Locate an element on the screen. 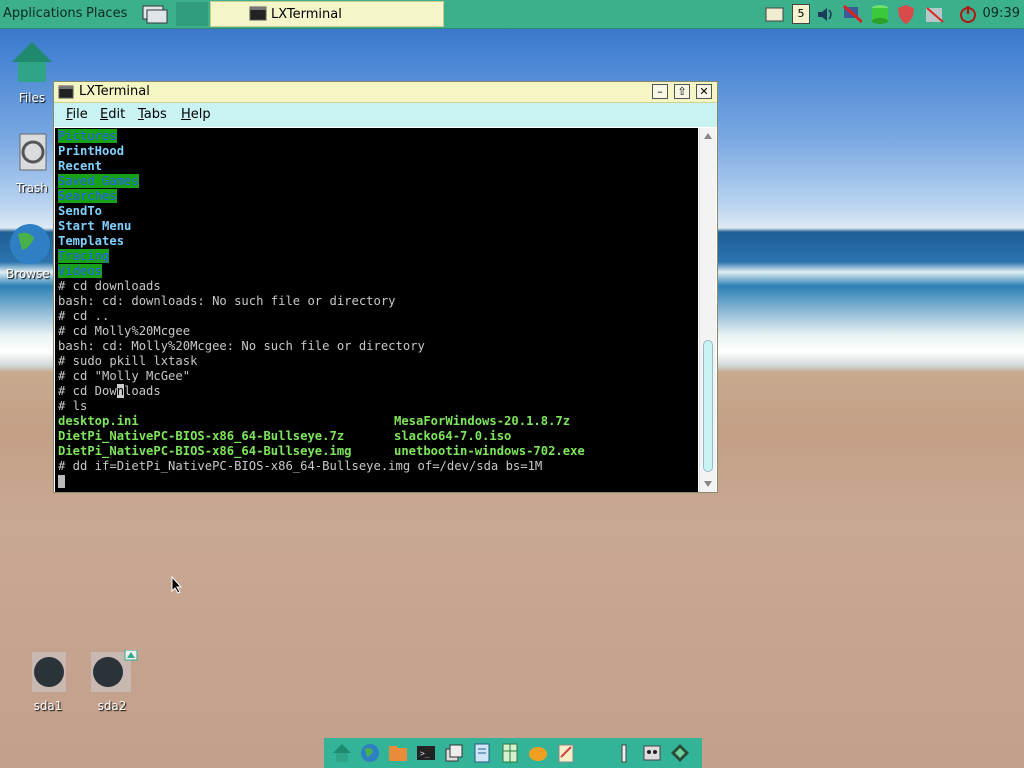  tools-icon is located at coordinates (624, 753).